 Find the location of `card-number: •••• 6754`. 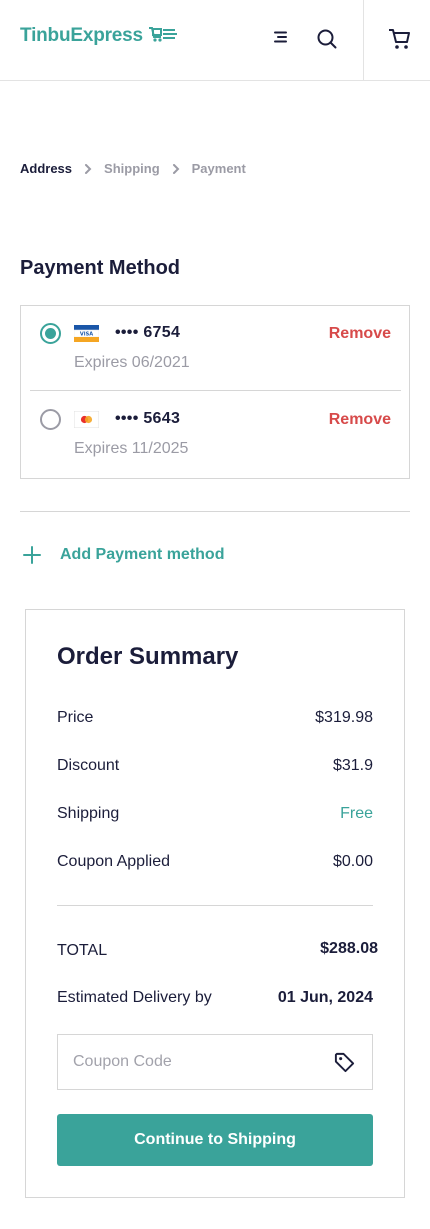

card-number: •••• 6754 is located at coordinates (148, 332).